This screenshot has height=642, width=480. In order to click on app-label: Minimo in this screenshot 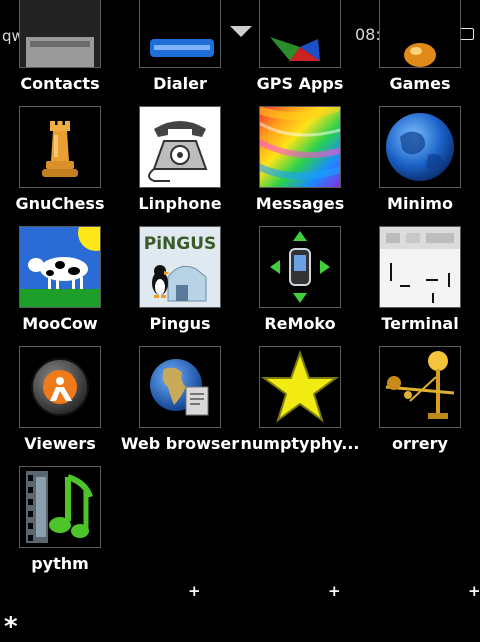, I will do `click(420, 203)`.